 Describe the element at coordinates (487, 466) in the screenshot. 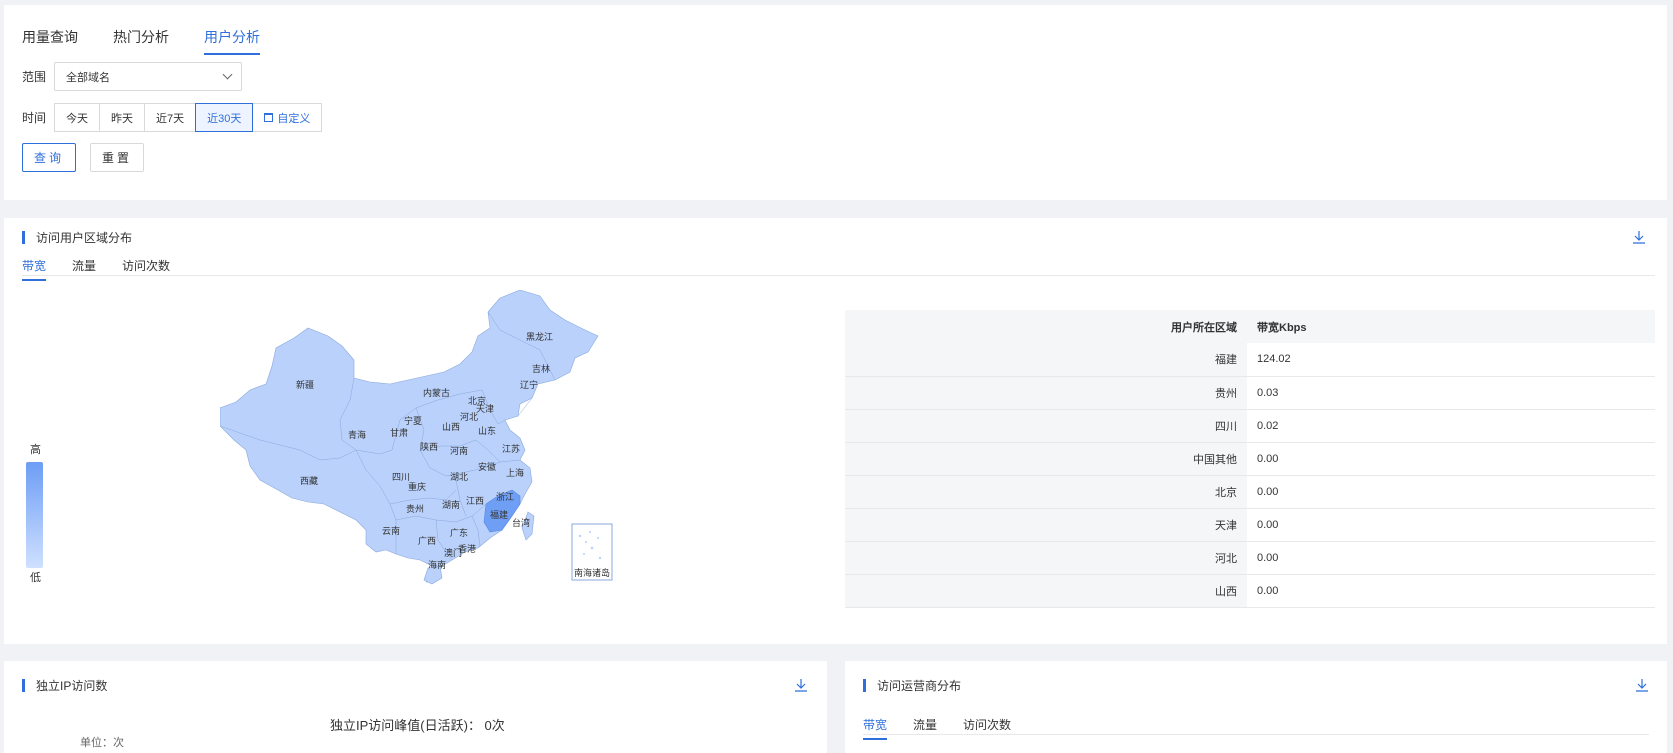

I see `map-label: 安徽` at that location.